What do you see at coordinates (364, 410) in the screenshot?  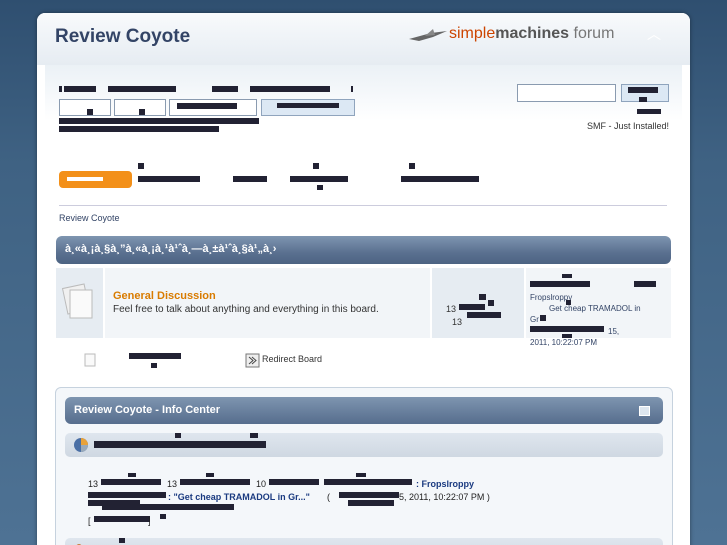 I see `info-center-header: Review Coyote - Info Center` at bounding box center [364, 410].